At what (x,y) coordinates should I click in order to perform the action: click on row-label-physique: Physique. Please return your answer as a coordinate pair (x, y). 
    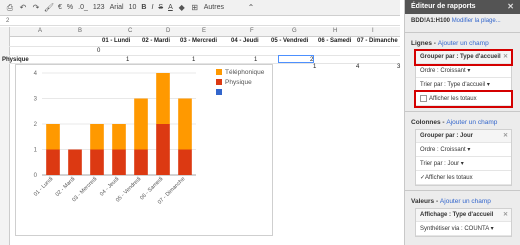
    Looking at the image, I should click on (15, 60).